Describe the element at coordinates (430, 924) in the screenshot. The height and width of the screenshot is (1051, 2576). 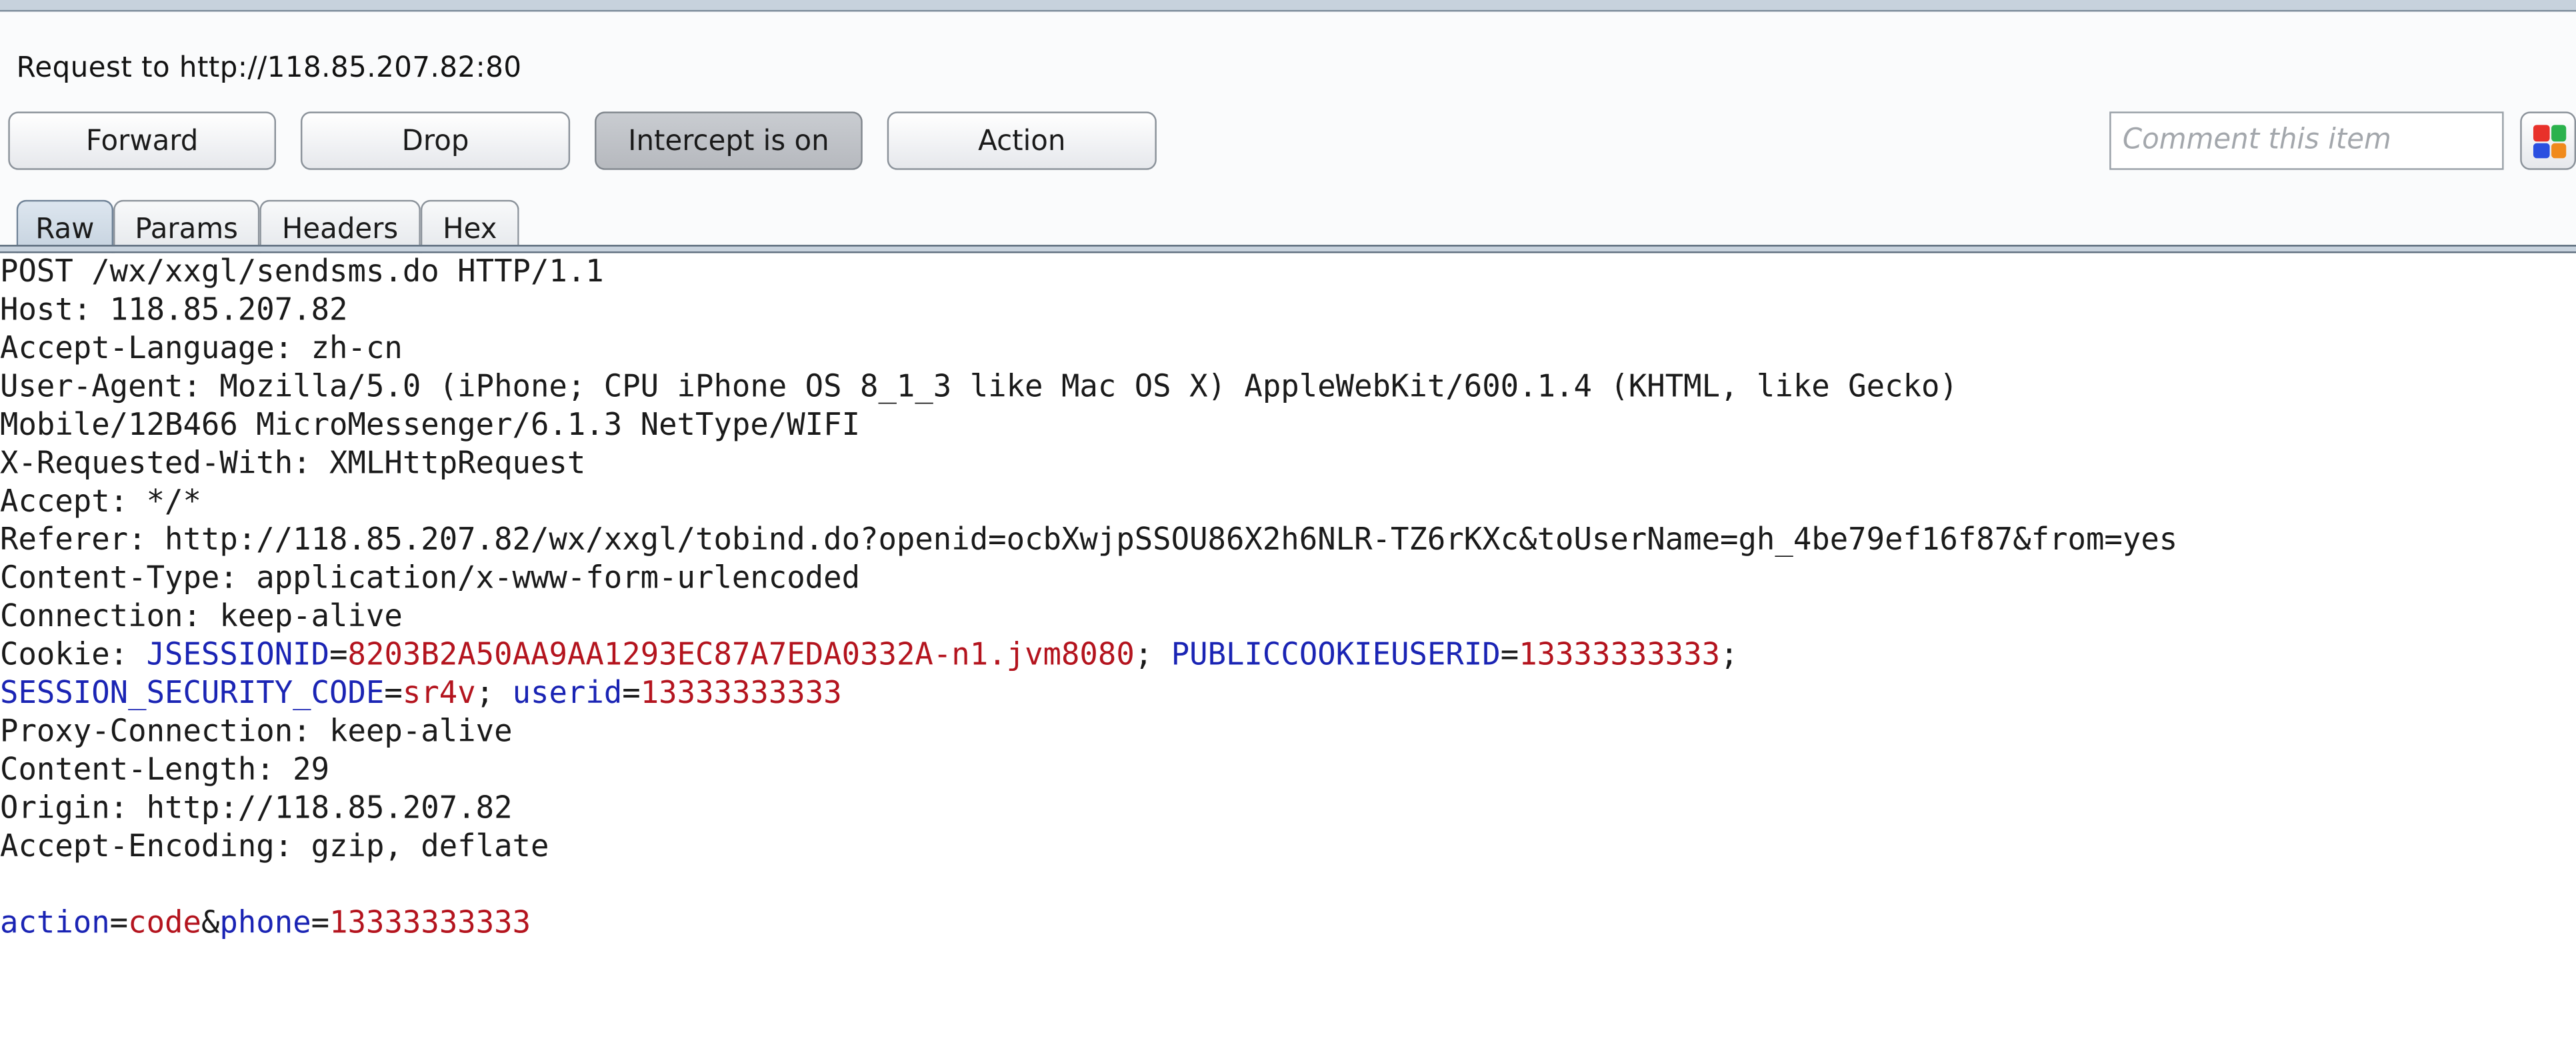
I see `param-value: 13333333333` at that location.